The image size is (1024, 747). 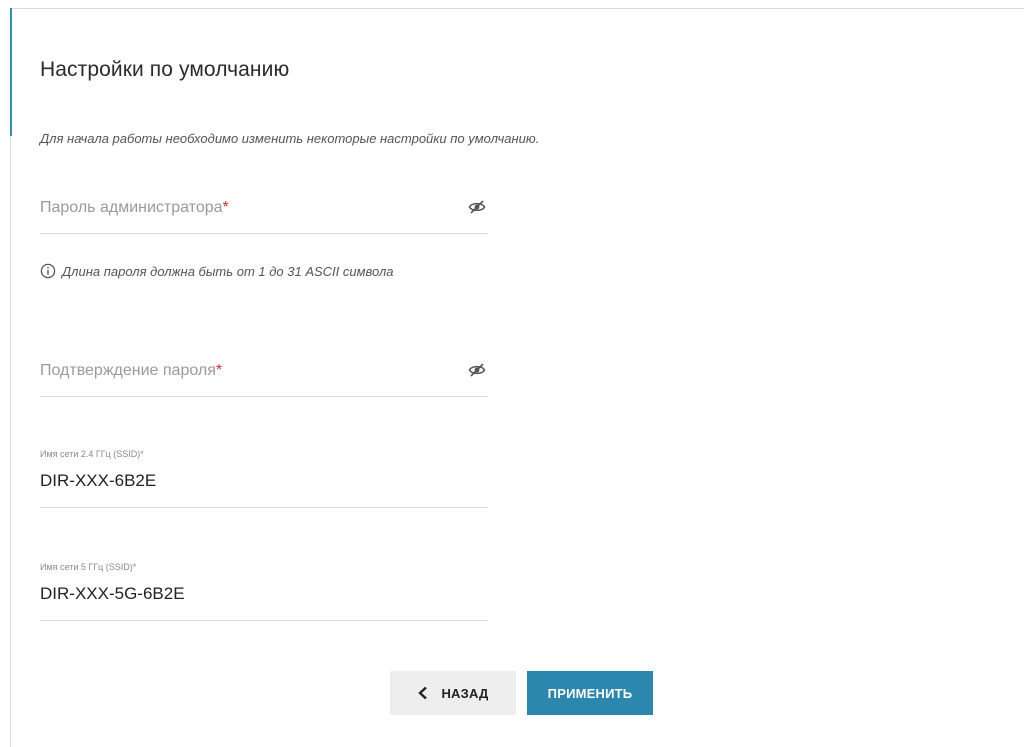 What do you see at coordinates (48, 271) in the screenshot?
I see `info-icon` at bounding box center [48, 271].